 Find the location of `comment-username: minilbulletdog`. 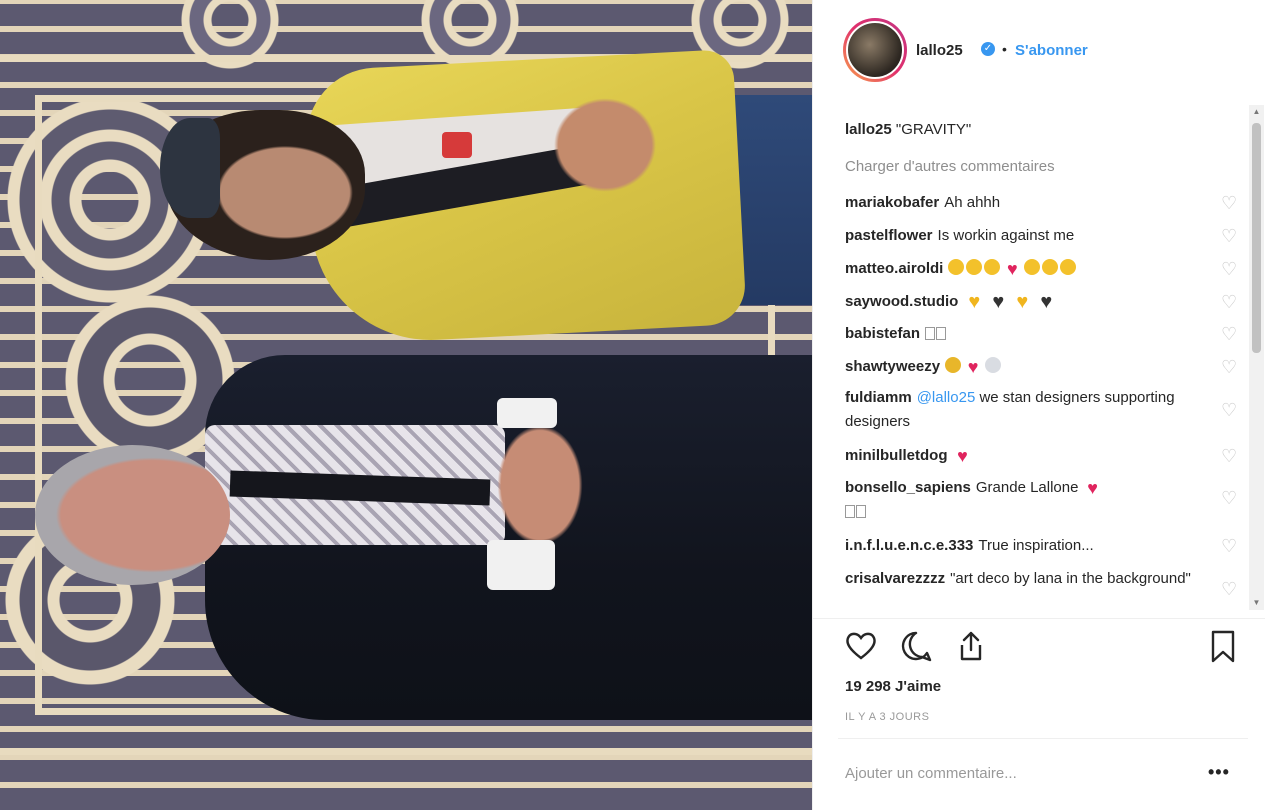

comment-username: minilbulletdog is located at coordinates (896, 455).